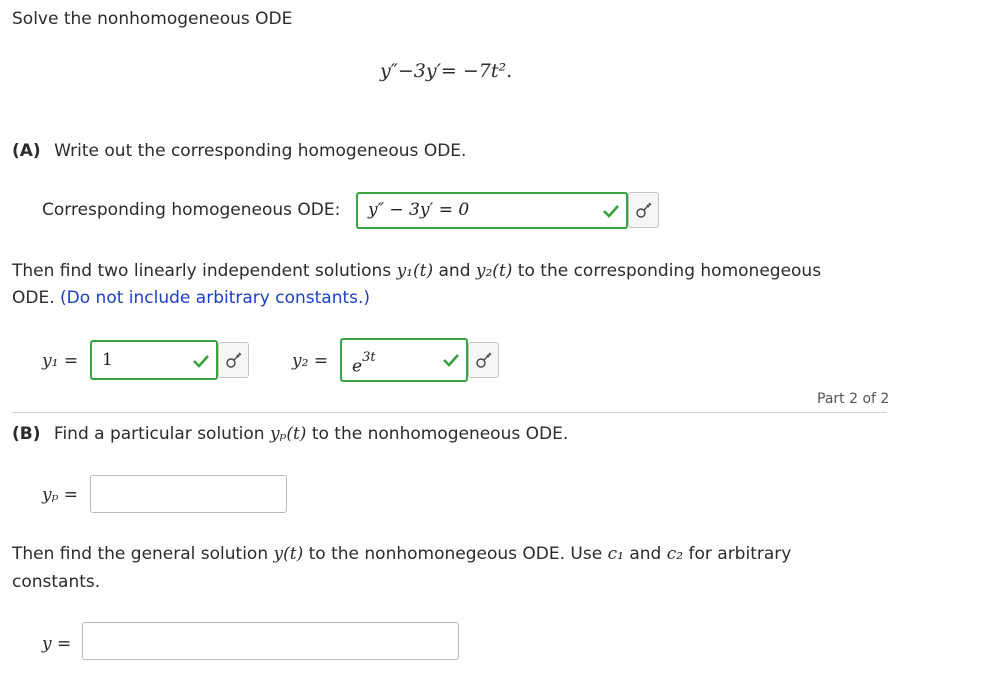 This screenshot has width=985, height=677. I want to click on general-text-2: to the nonhomonegeous ODE. Use, so click(455, 554).